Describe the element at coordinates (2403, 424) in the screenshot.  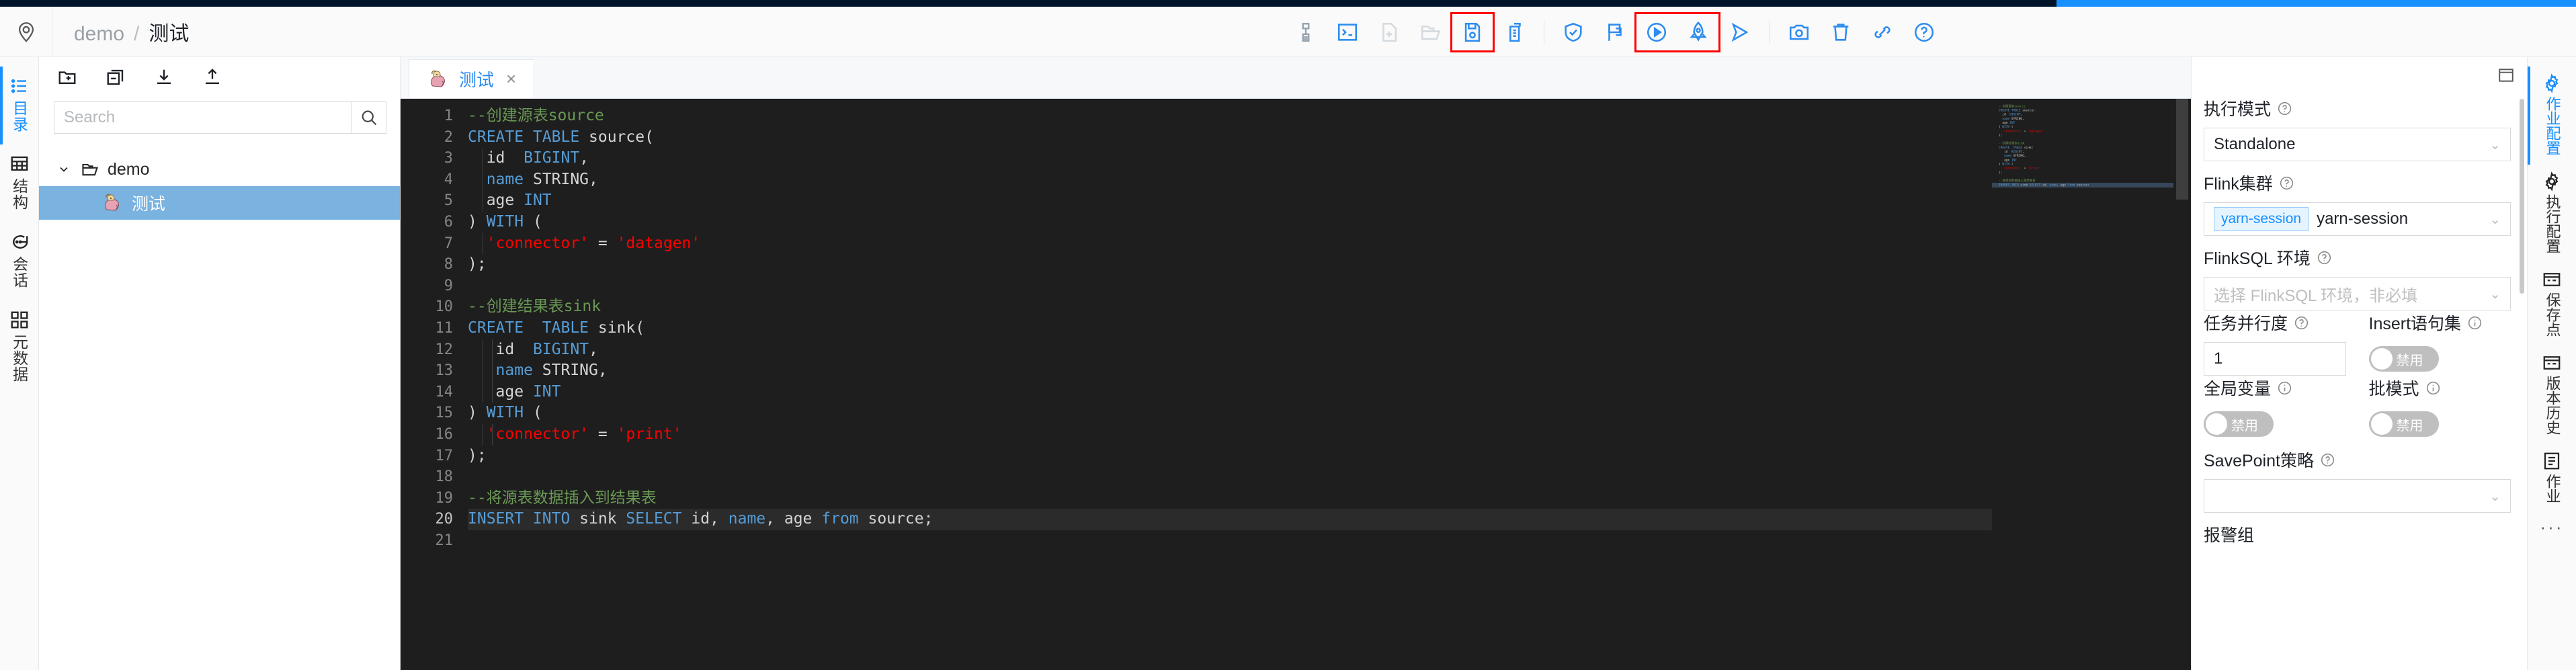
I see `batch-mode-toggle: 禁用` at that location.